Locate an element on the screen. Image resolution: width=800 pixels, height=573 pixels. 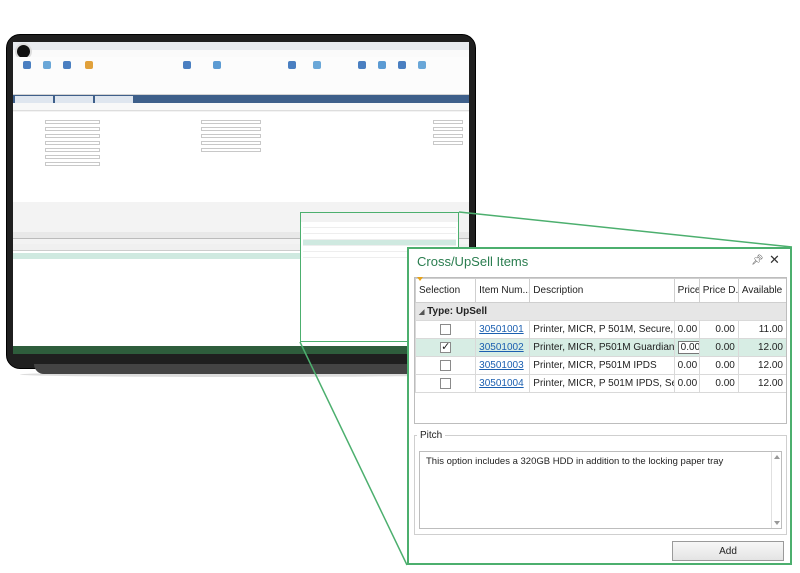
item-number-link: 30501001 is located at coordinates (501, 329).